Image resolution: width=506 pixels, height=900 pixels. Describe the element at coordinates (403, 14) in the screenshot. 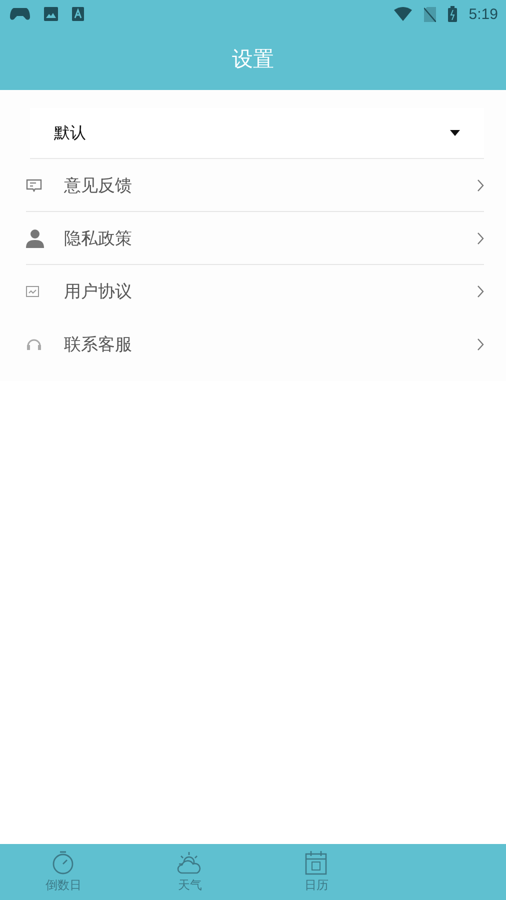

I see `wifi-icon` at that location.